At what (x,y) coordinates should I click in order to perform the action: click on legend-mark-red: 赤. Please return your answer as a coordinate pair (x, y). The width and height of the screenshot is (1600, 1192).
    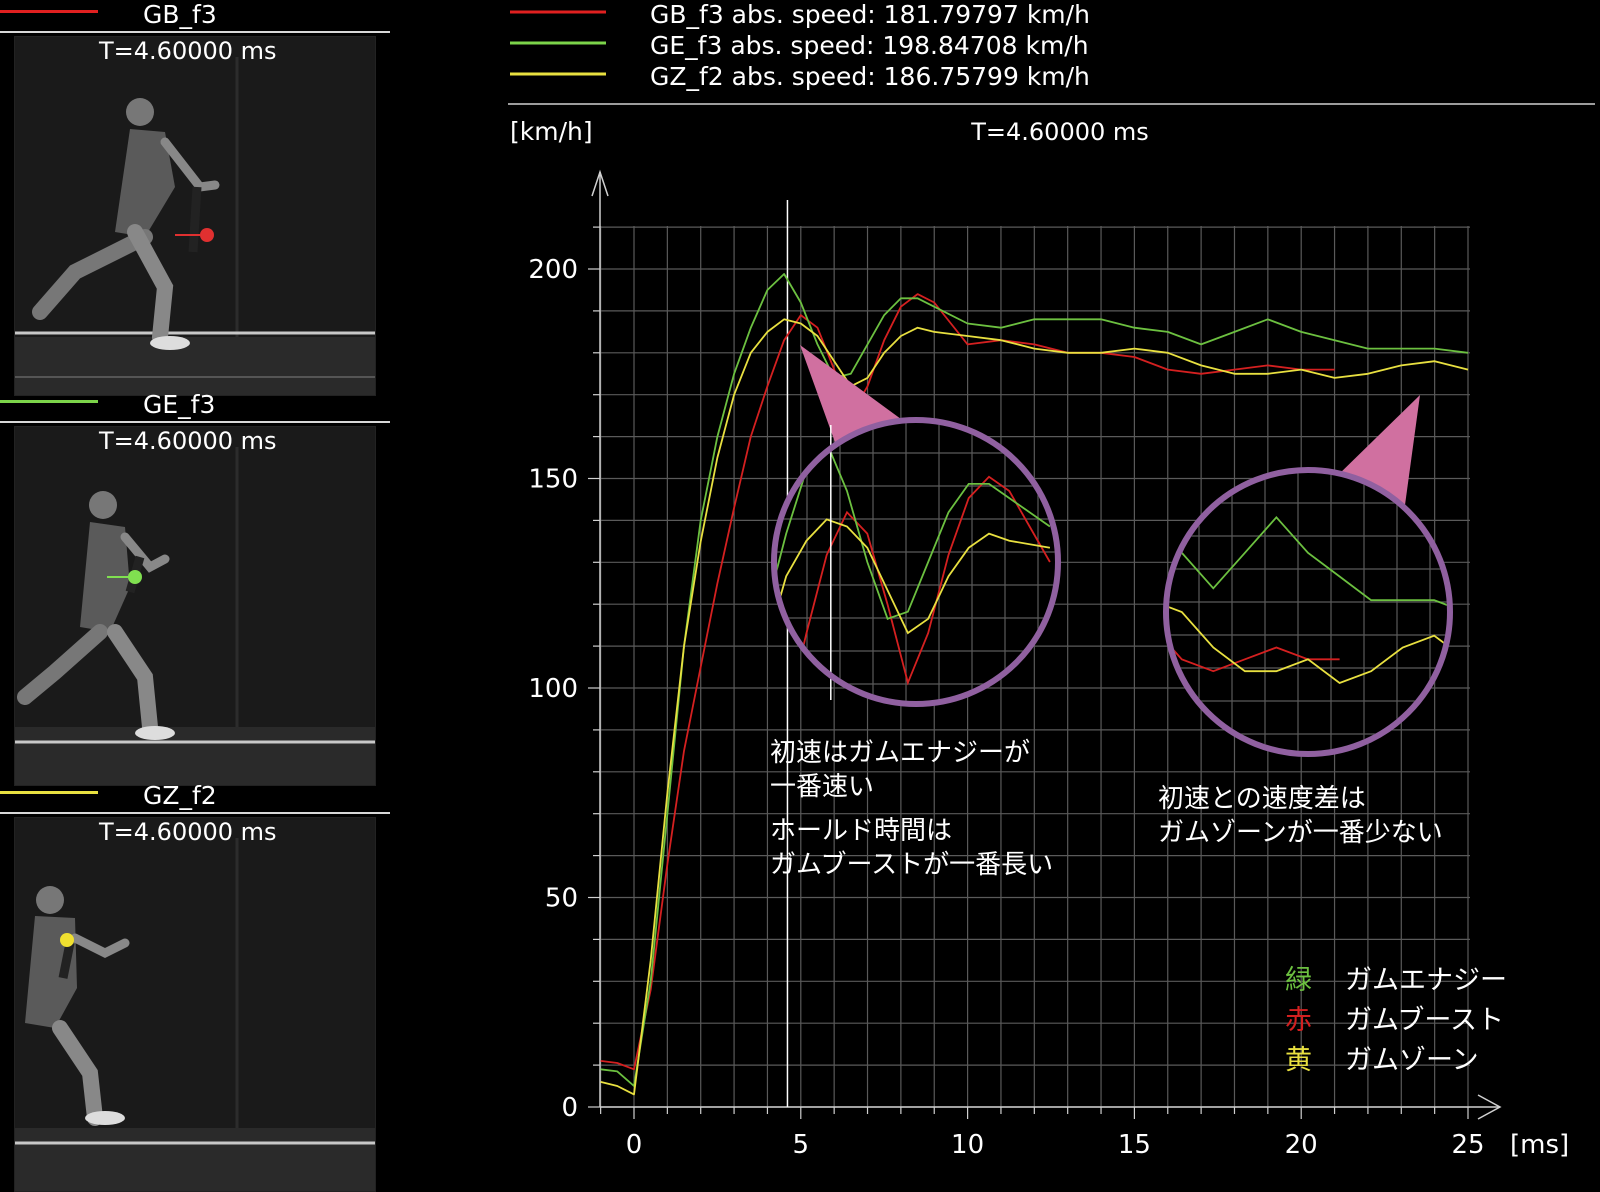
    Looking at the image, I should click on (1298, 1020).